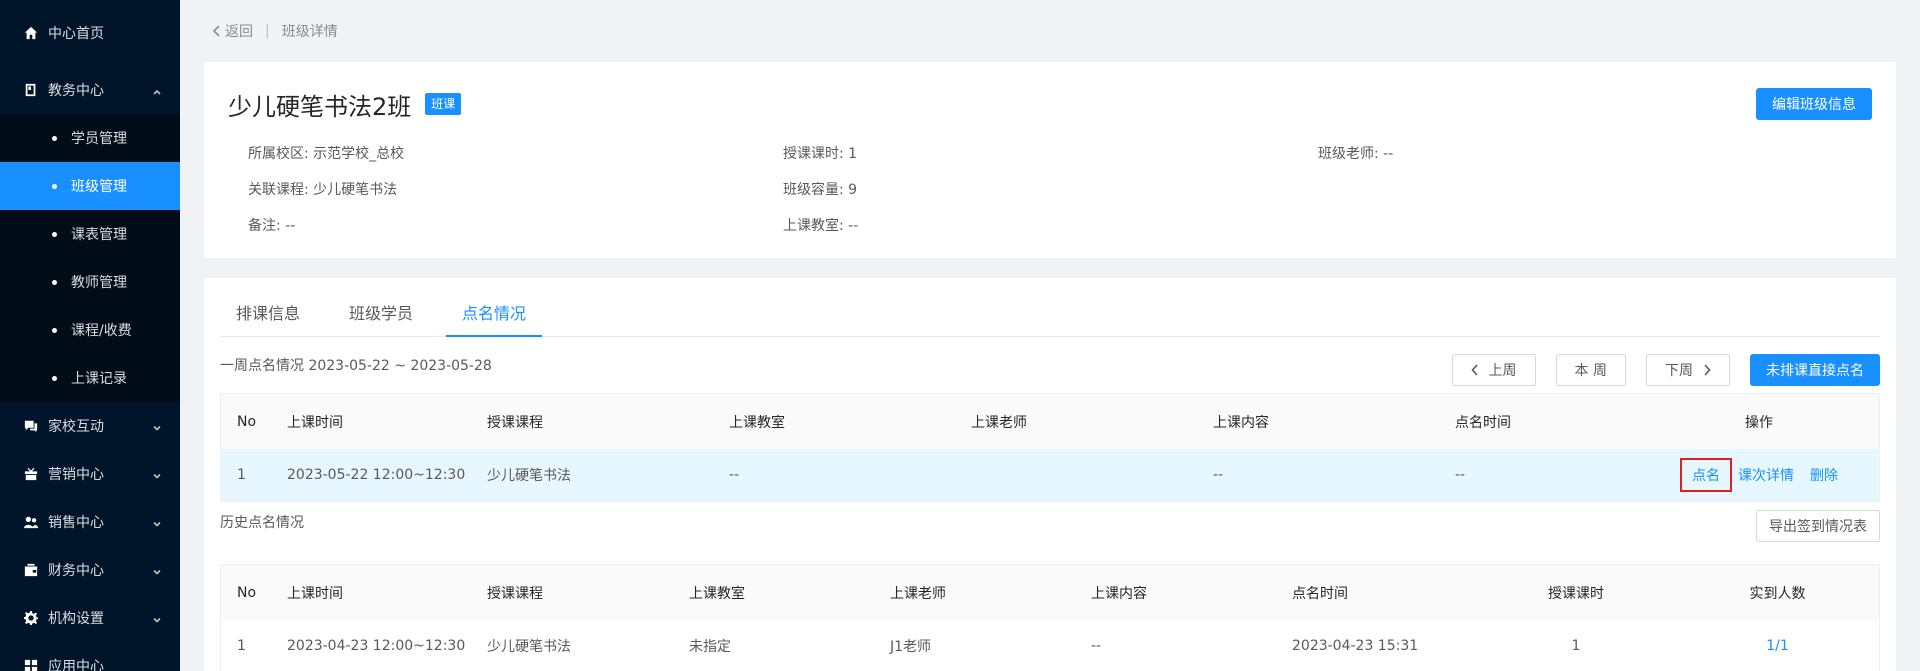 Image resolution: width=1920 pixels, height=671 pixels. I want to click on direct-roll-call-button: 未排课直接点名, so click(1815, 370).